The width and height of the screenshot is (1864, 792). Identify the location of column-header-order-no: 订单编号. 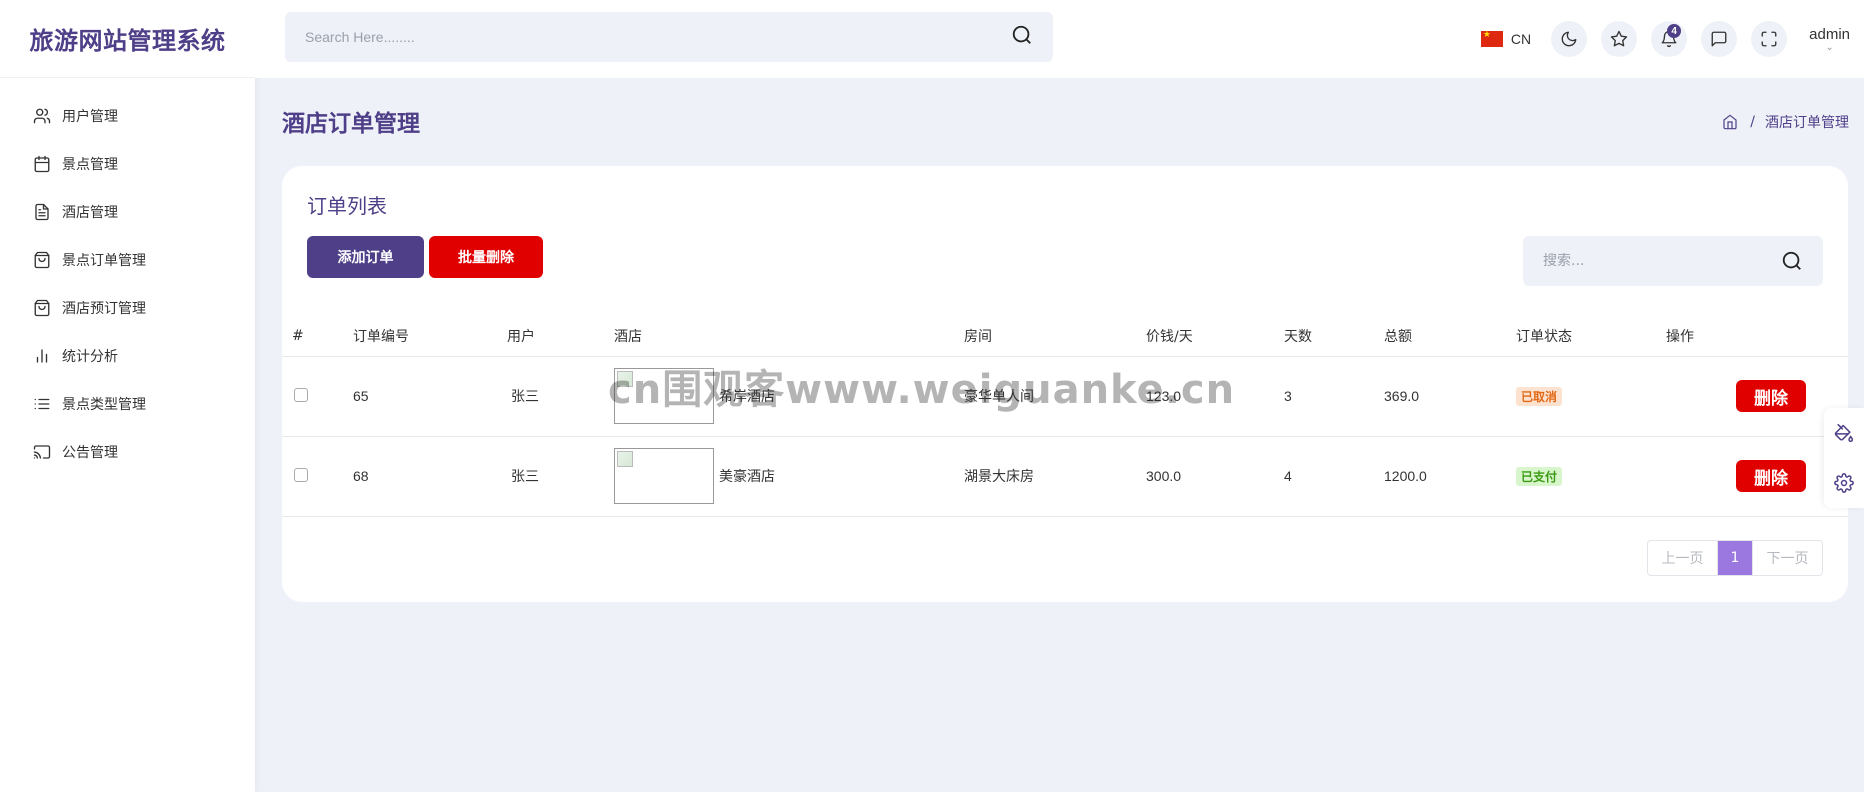
(430, 336).